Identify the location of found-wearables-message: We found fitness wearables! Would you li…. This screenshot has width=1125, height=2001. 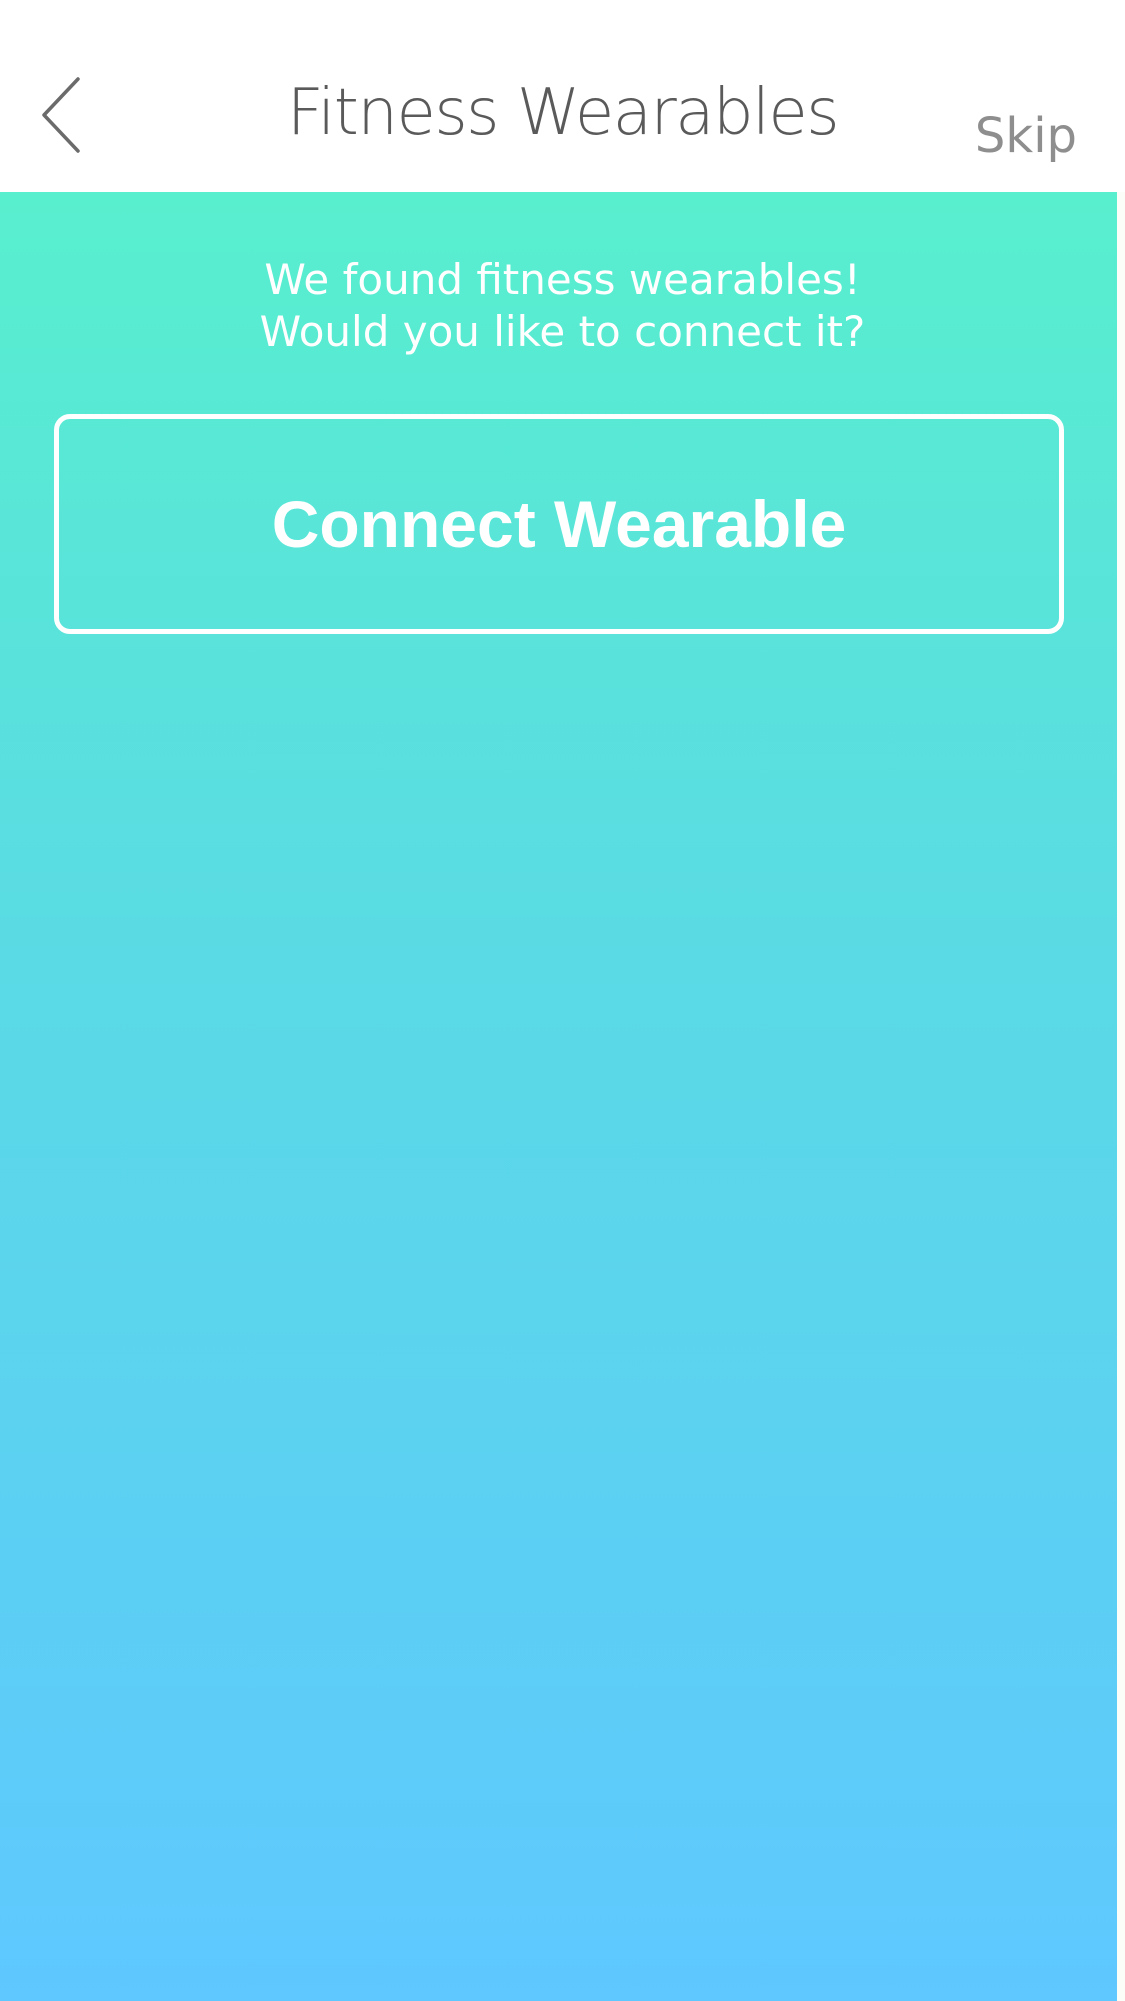
(562, 306).